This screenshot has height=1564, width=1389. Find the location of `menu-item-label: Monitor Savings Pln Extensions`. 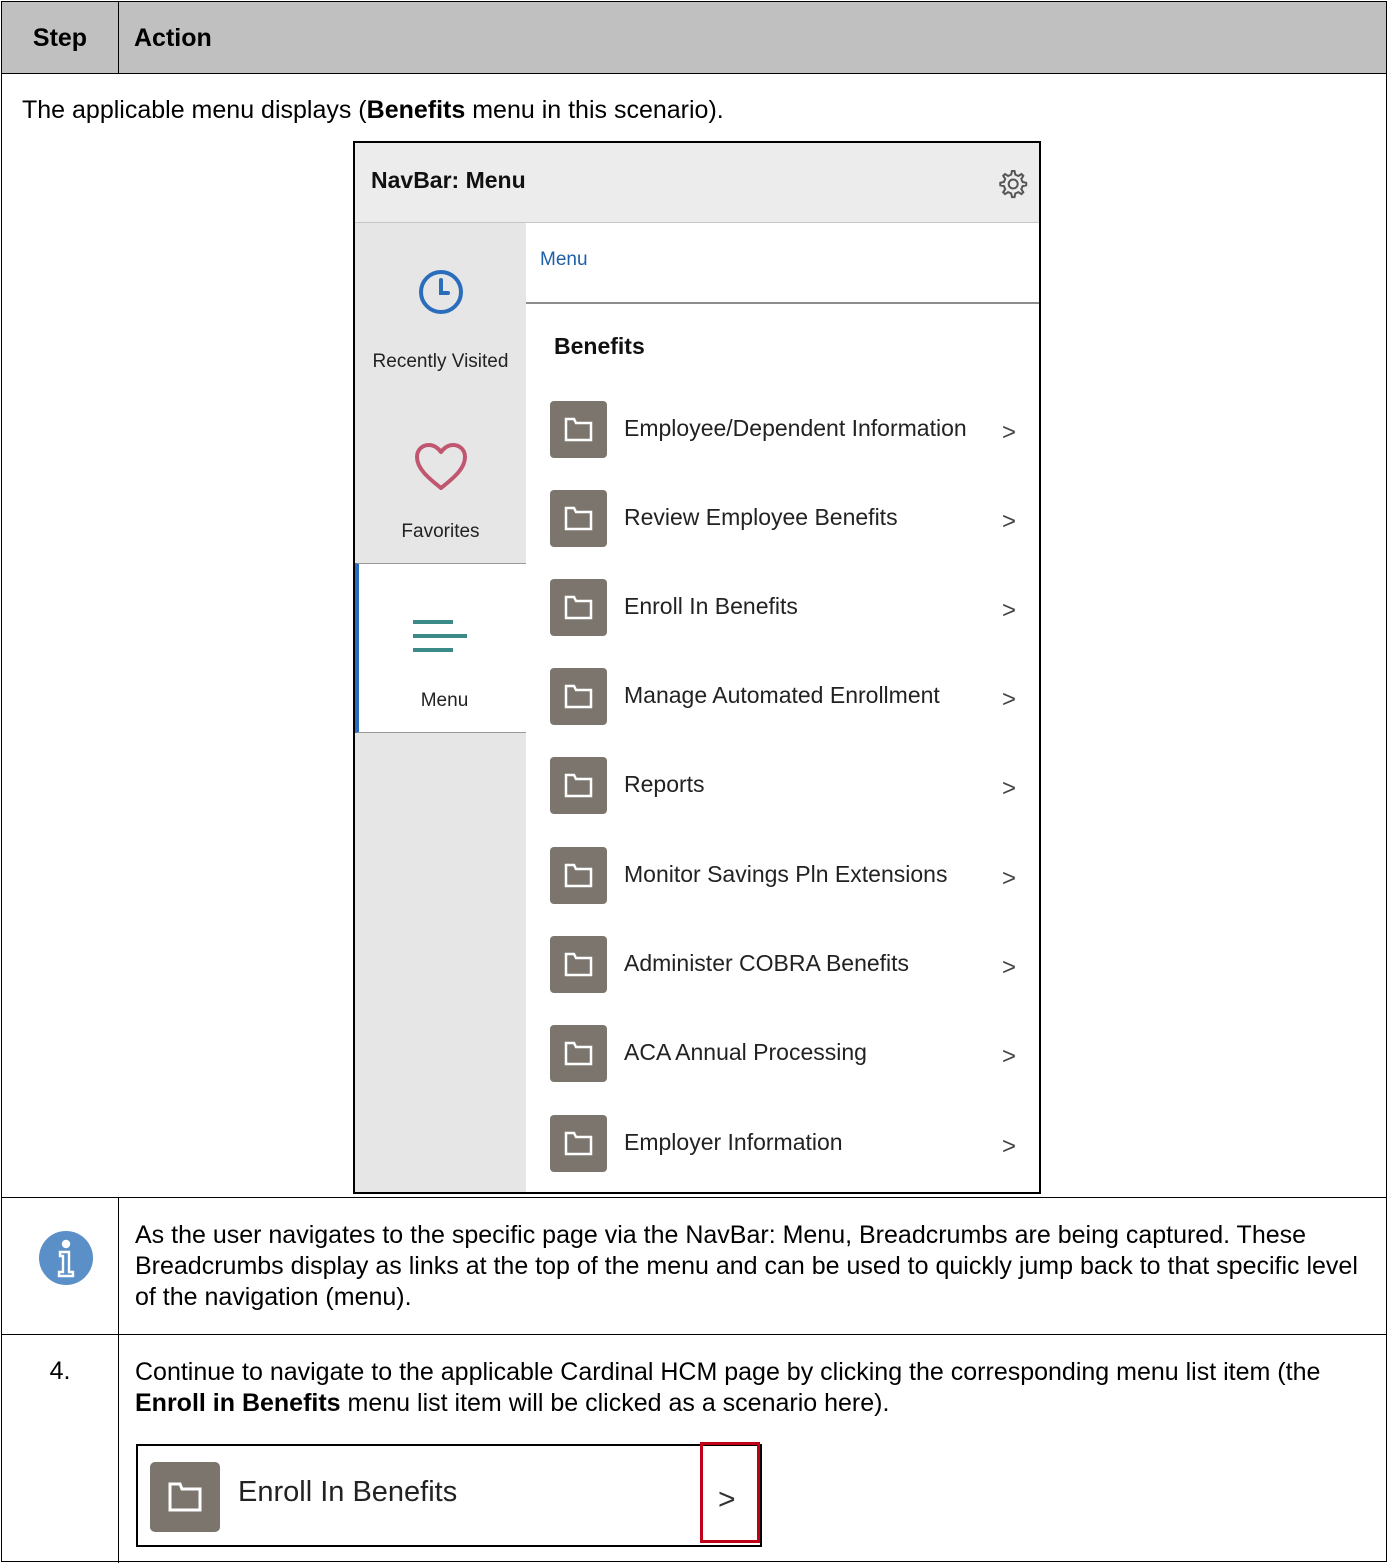

menu-item-label: Monitor Savings Pln Extensions is located at coordinates (786, 874).